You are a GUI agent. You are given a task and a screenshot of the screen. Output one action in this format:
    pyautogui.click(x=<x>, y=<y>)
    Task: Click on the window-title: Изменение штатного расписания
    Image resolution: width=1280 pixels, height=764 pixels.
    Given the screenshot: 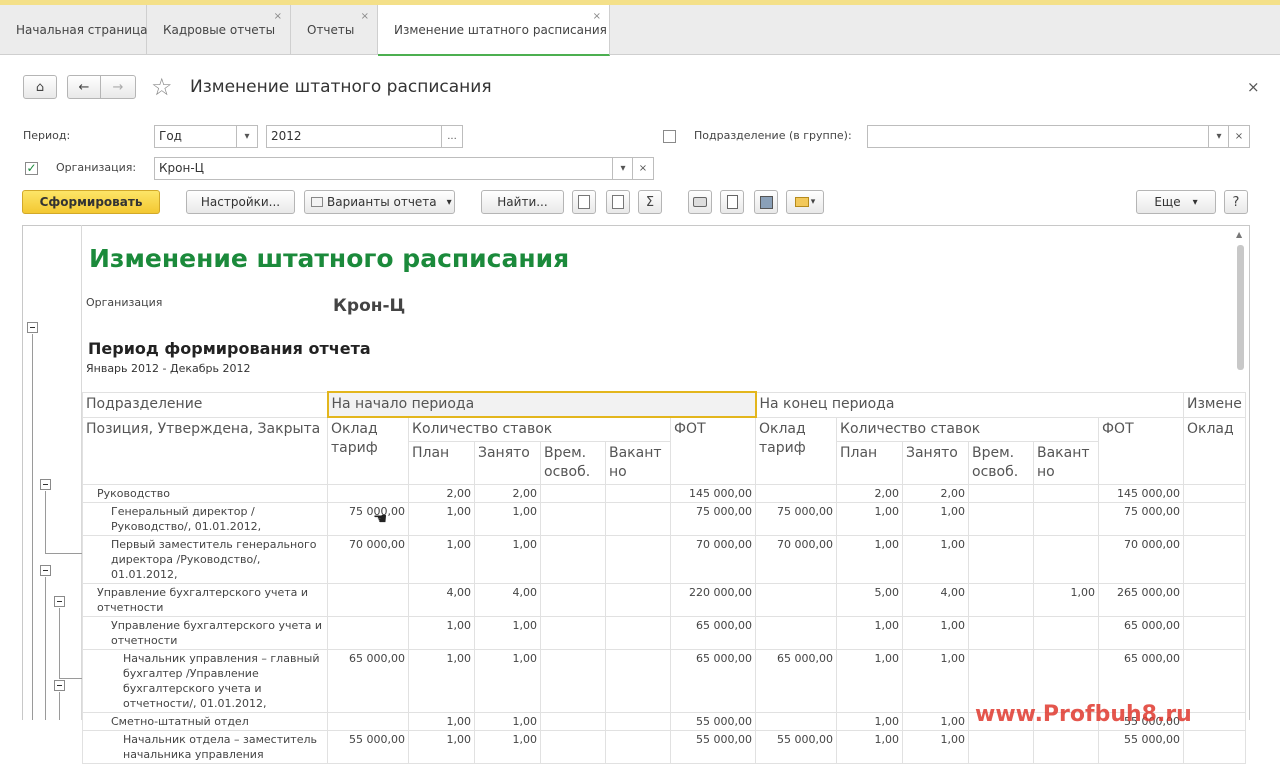 What is the action you would take?
    pyautogui.click(x=341, y=87)
    